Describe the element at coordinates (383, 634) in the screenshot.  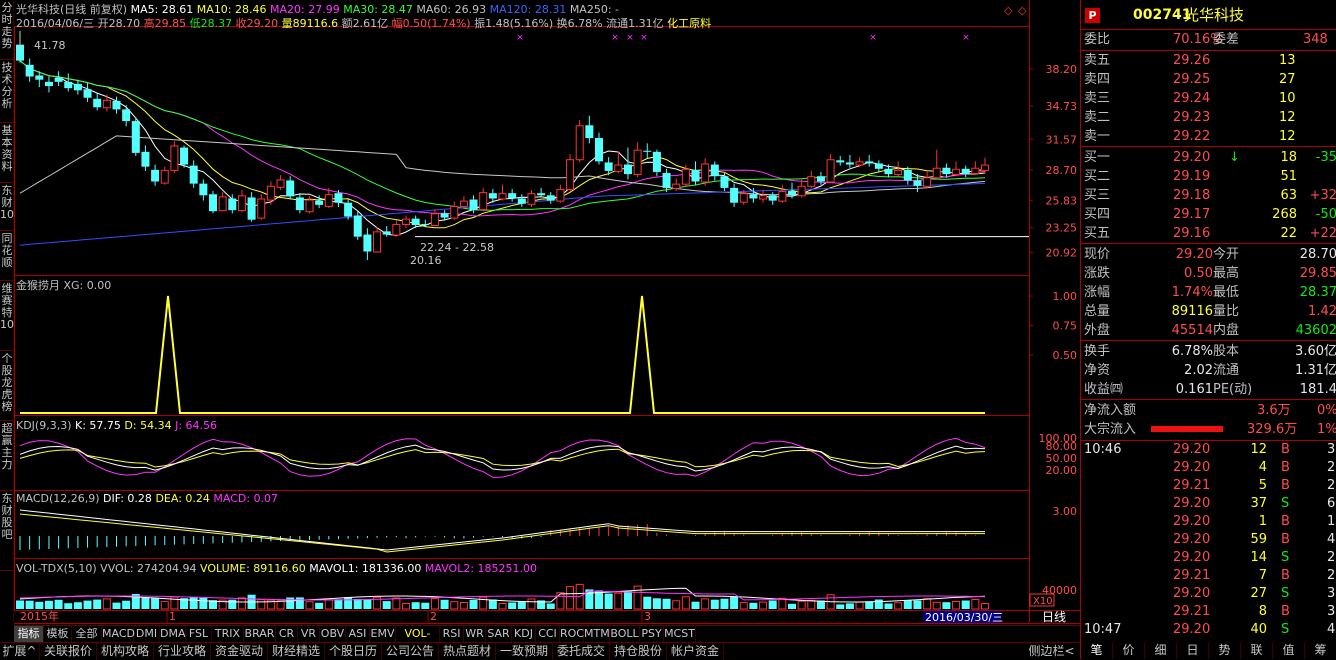
I see `indicator-tab: EMV` at that location.